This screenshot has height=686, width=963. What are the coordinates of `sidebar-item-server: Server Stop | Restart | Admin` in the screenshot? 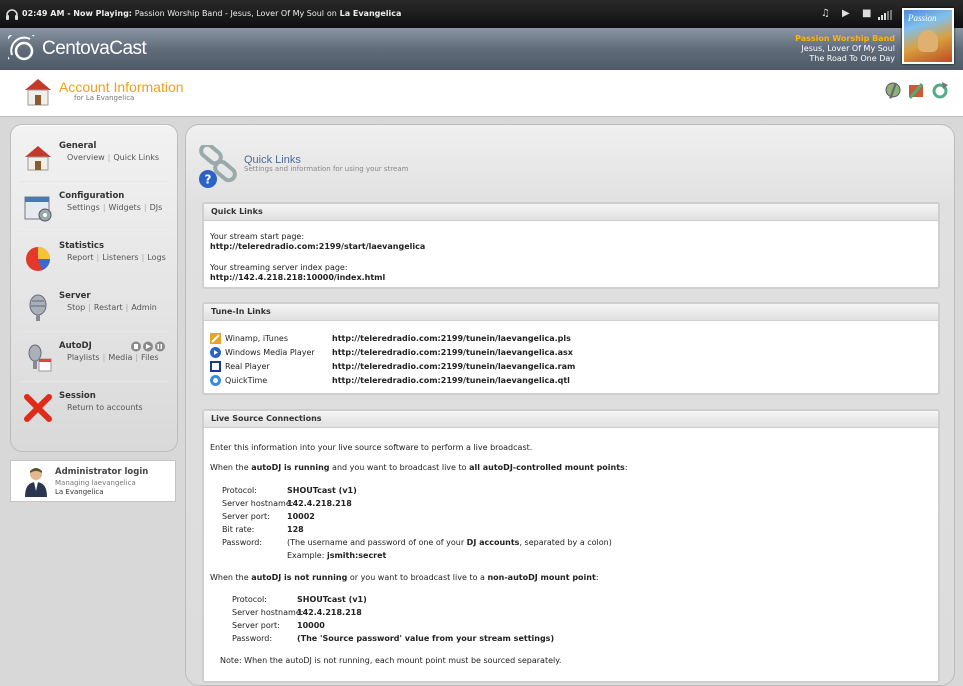 It's located at (96, 311).